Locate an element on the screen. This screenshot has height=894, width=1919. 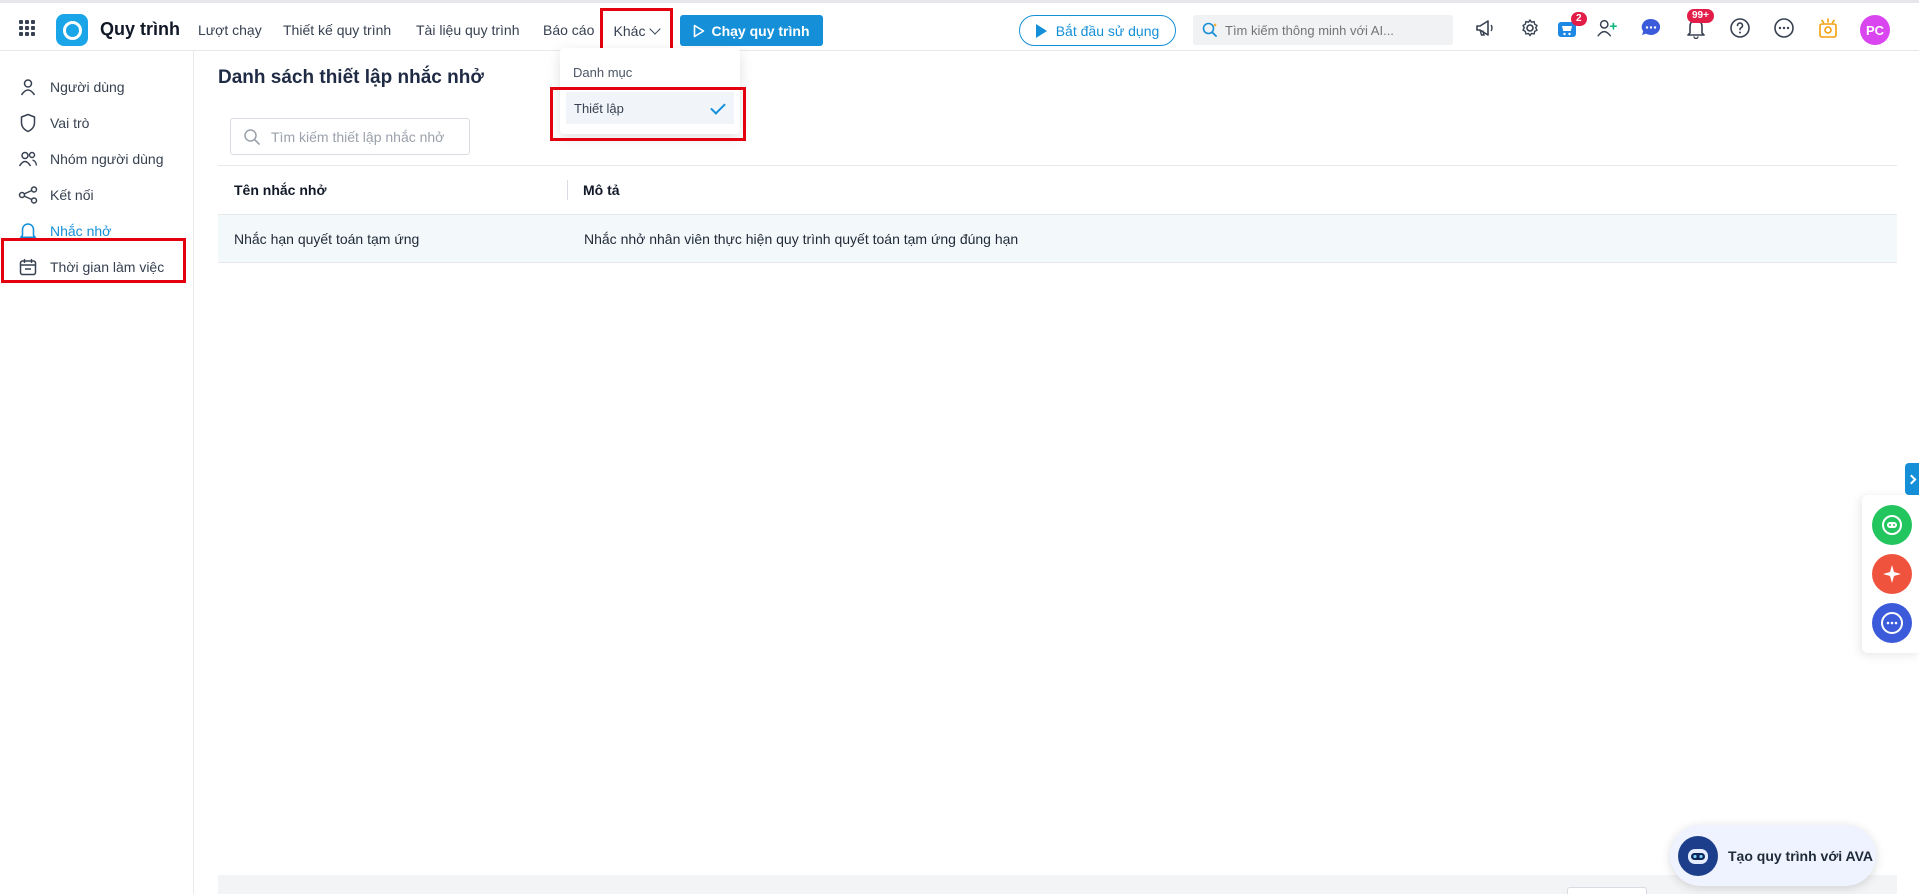
apps-grid-icon is located at coordinates (27, 28).